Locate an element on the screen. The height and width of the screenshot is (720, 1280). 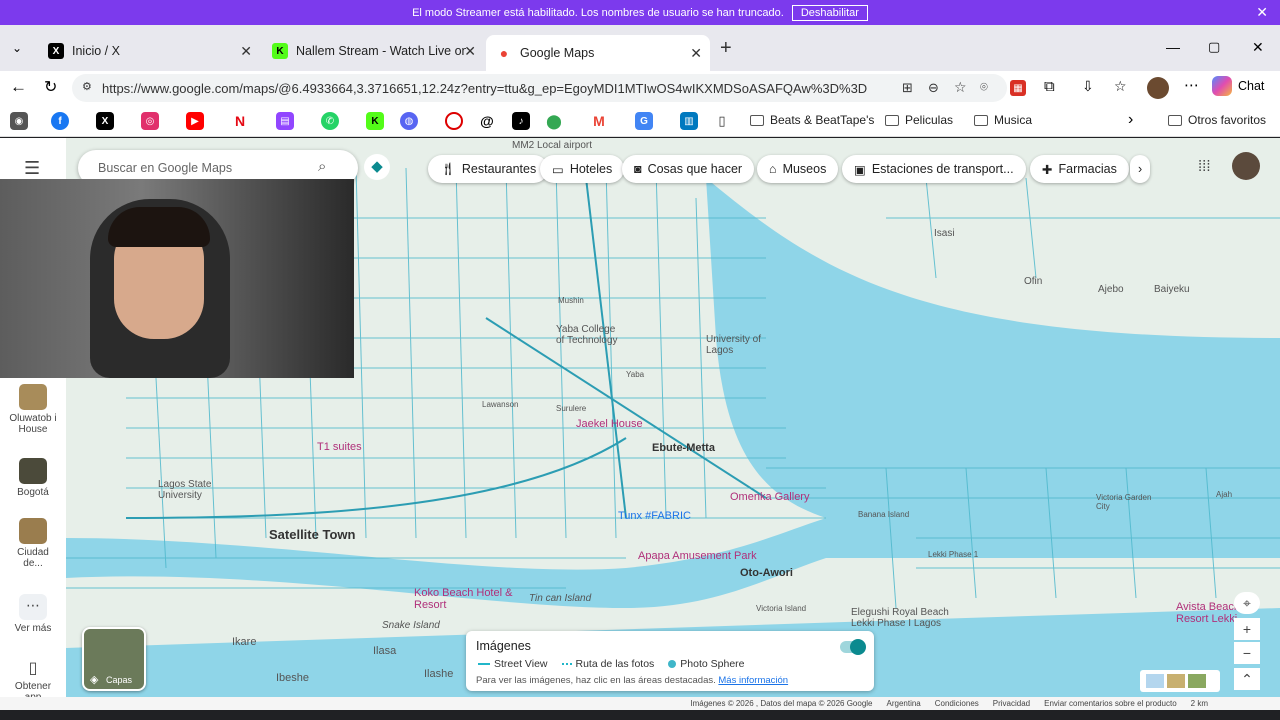
account-avatar is located at coordinates (1246, 166).